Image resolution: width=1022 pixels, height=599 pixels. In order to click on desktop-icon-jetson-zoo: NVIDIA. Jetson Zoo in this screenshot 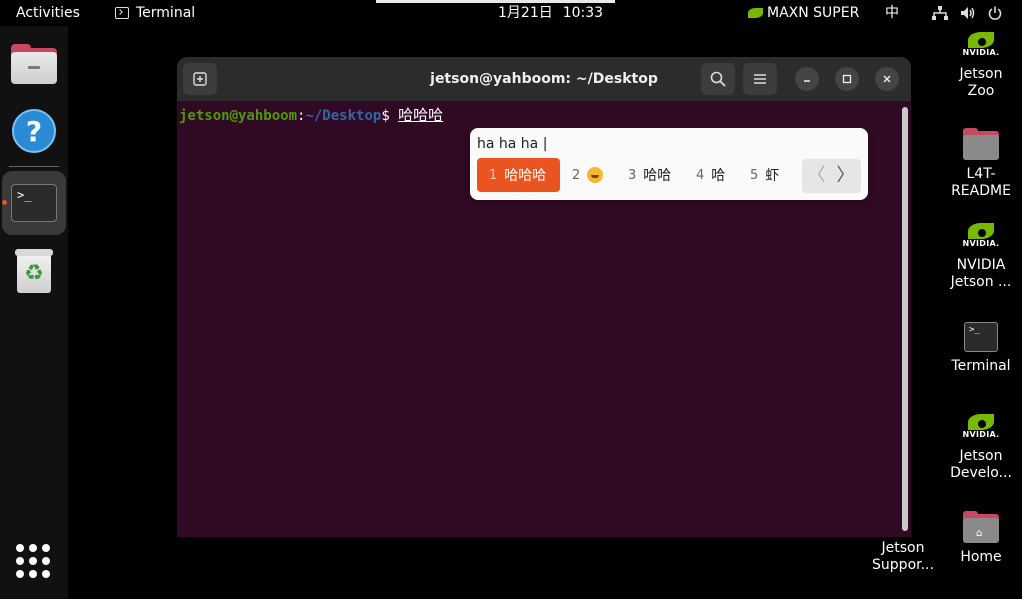, I will do `click(979, 66)`.